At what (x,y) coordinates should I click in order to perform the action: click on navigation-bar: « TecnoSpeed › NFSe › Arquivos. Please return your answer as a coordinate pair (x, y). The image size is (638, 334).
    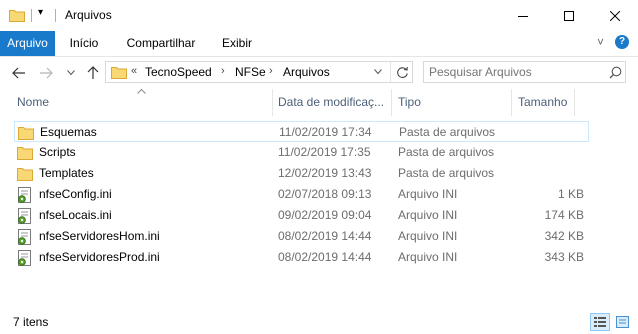
    Looking at the image, I should click on (319, 72).